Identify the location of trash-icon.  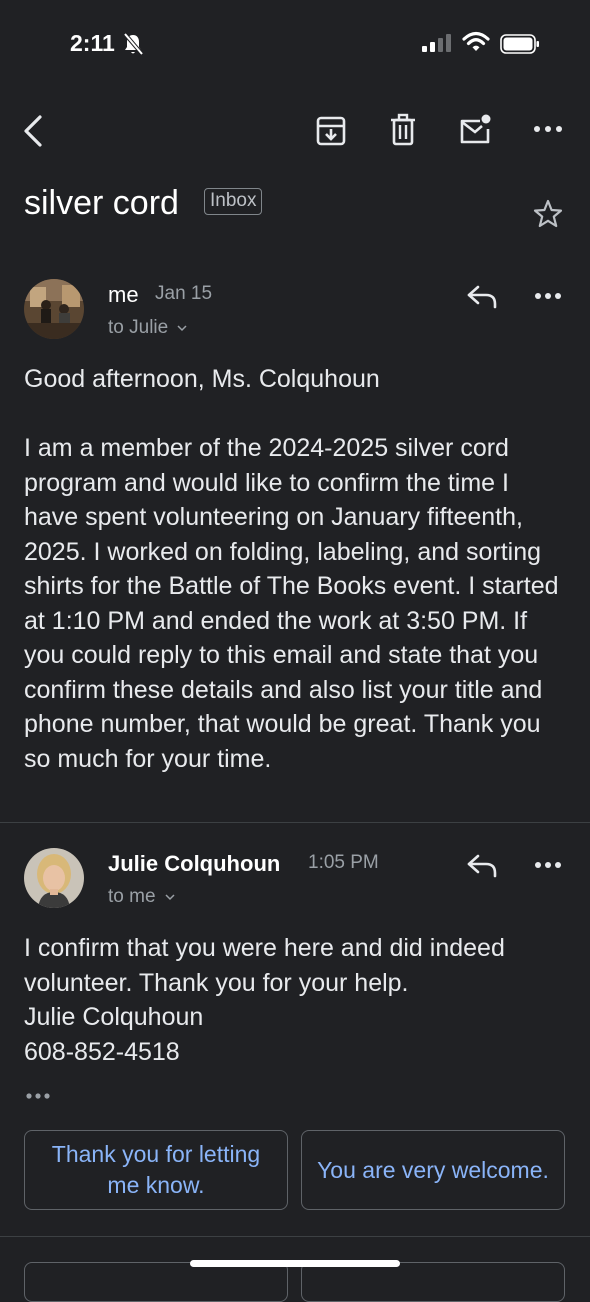
(403, 130).